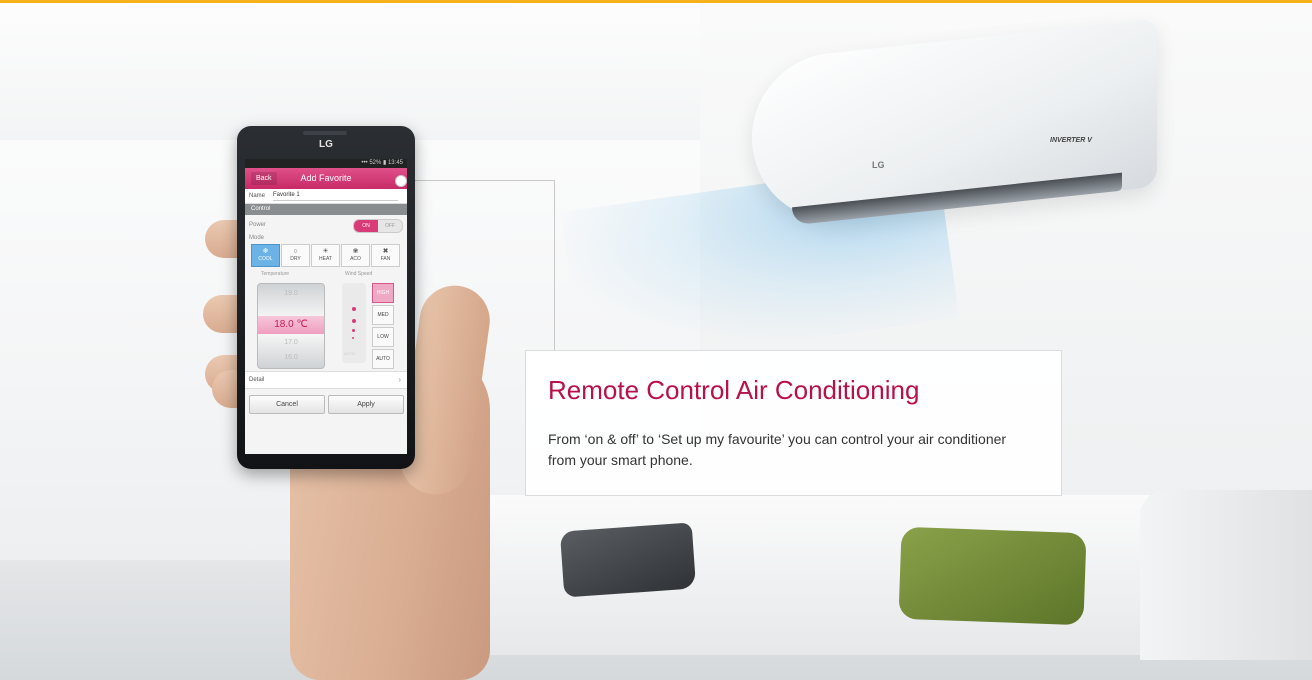 The image size is (1312, 680). I want to click on auto-icon: ❀, so click(355, 251).